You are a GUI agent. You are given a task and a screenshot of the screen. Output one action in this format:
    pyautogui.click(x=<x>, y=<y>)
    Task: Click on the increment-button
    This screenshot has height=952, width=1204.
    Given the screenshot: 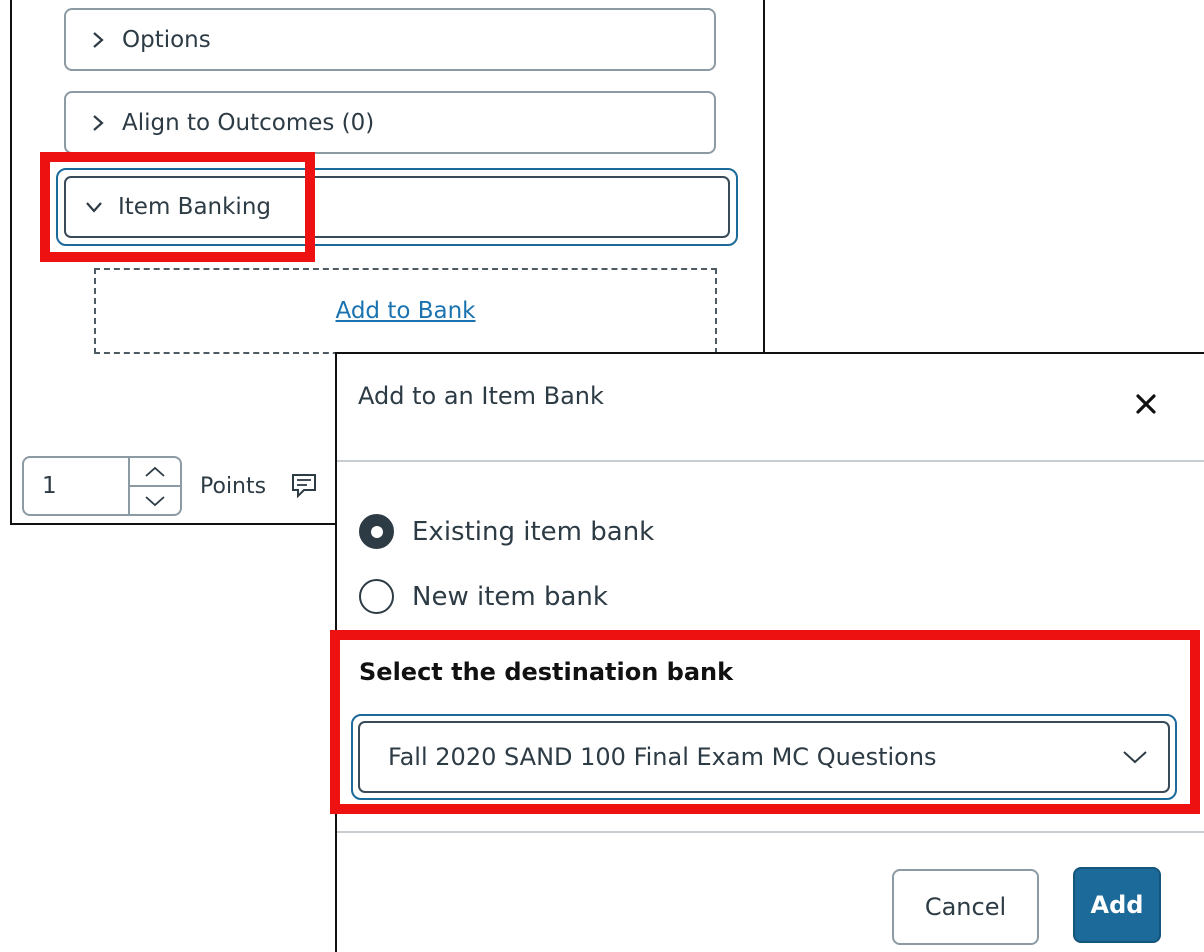 What is the action you would take?
    pyautogui.click(x=155, y=471)
    